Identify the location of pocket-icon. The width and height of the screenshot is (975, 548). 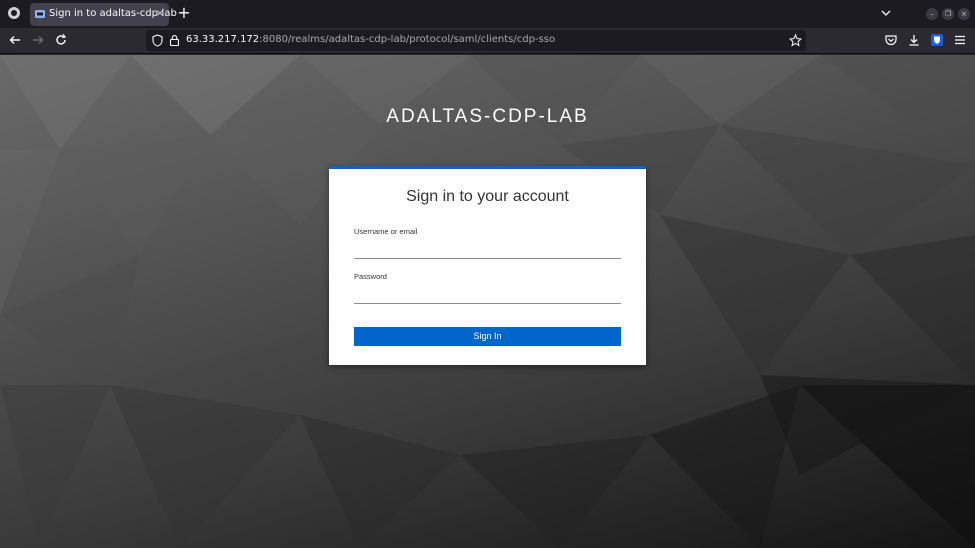
(891, 40).